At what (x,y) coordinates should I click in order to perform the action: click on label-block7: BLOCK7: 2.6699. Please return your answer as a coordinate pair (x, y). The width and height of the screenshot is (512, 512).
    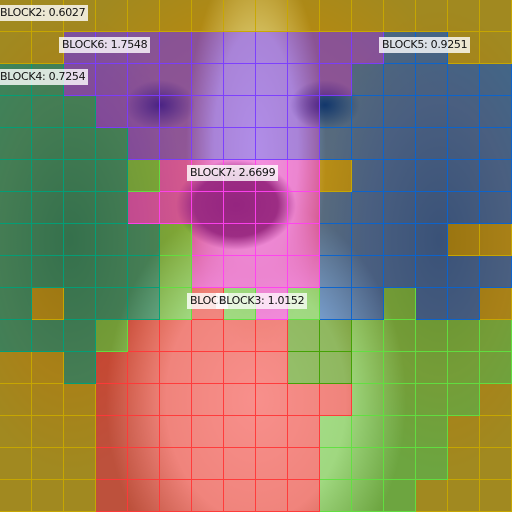
    Looking at the image, I should click on (233, 173).